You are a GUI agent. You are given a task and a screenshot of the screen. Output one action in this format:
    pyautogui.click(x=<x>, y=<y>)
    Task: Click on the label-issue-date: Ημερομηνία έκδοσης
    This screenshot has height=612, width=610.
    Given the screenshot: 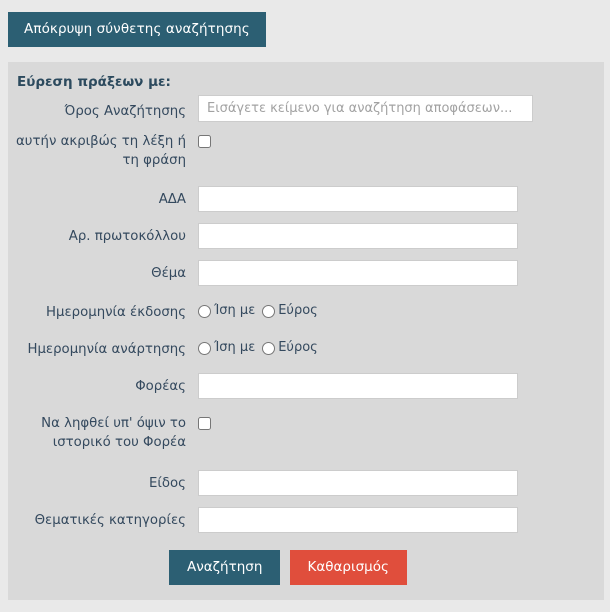 What is the action you would take?
    pyautogui.click(x=116, y=312)
    